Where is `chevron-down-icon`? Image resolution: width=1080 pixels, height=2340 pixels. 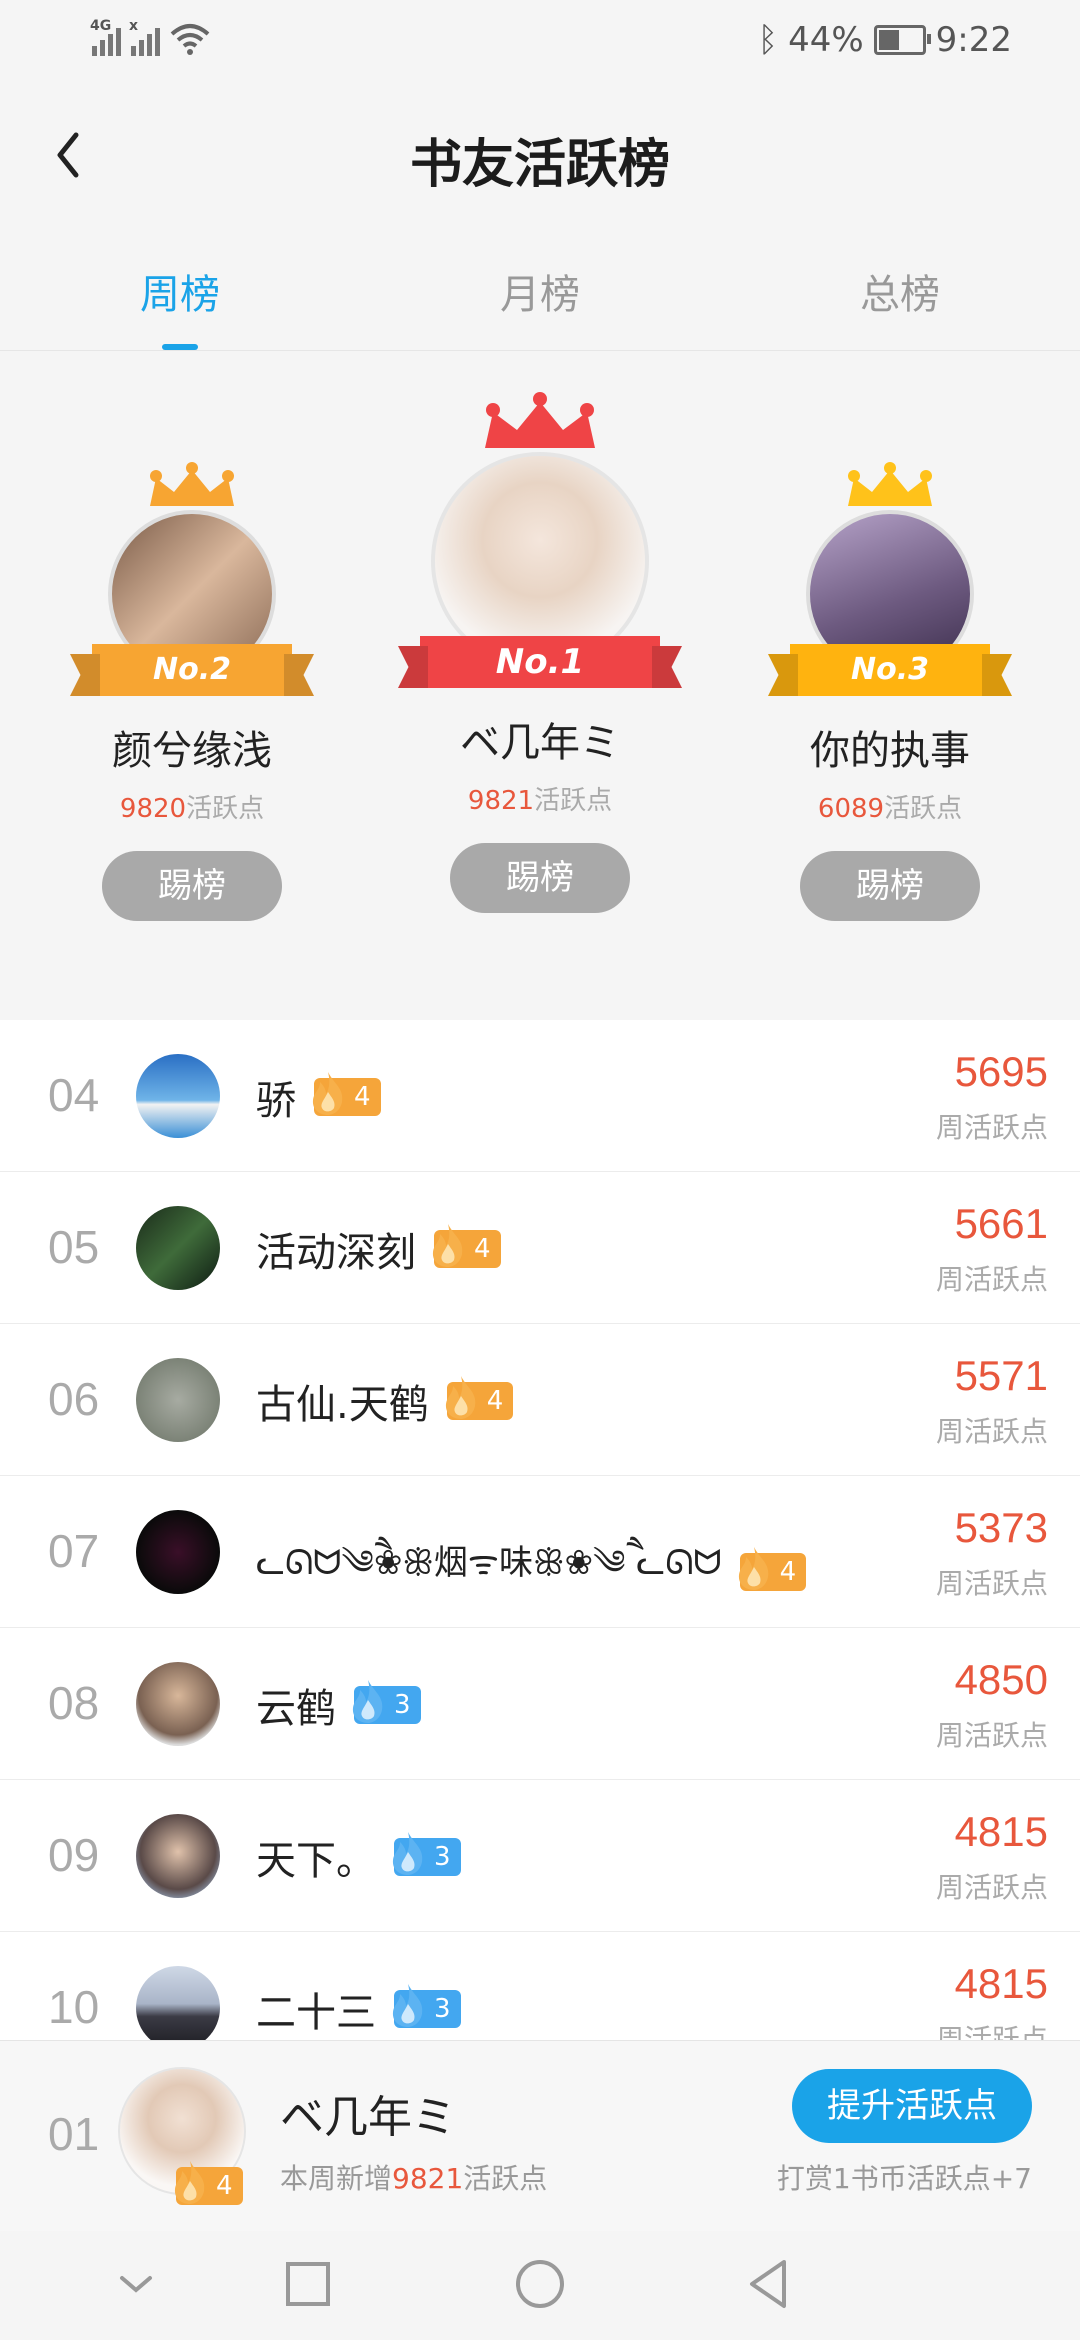 chevron-down-icon is located at coordinates (136, 2284).